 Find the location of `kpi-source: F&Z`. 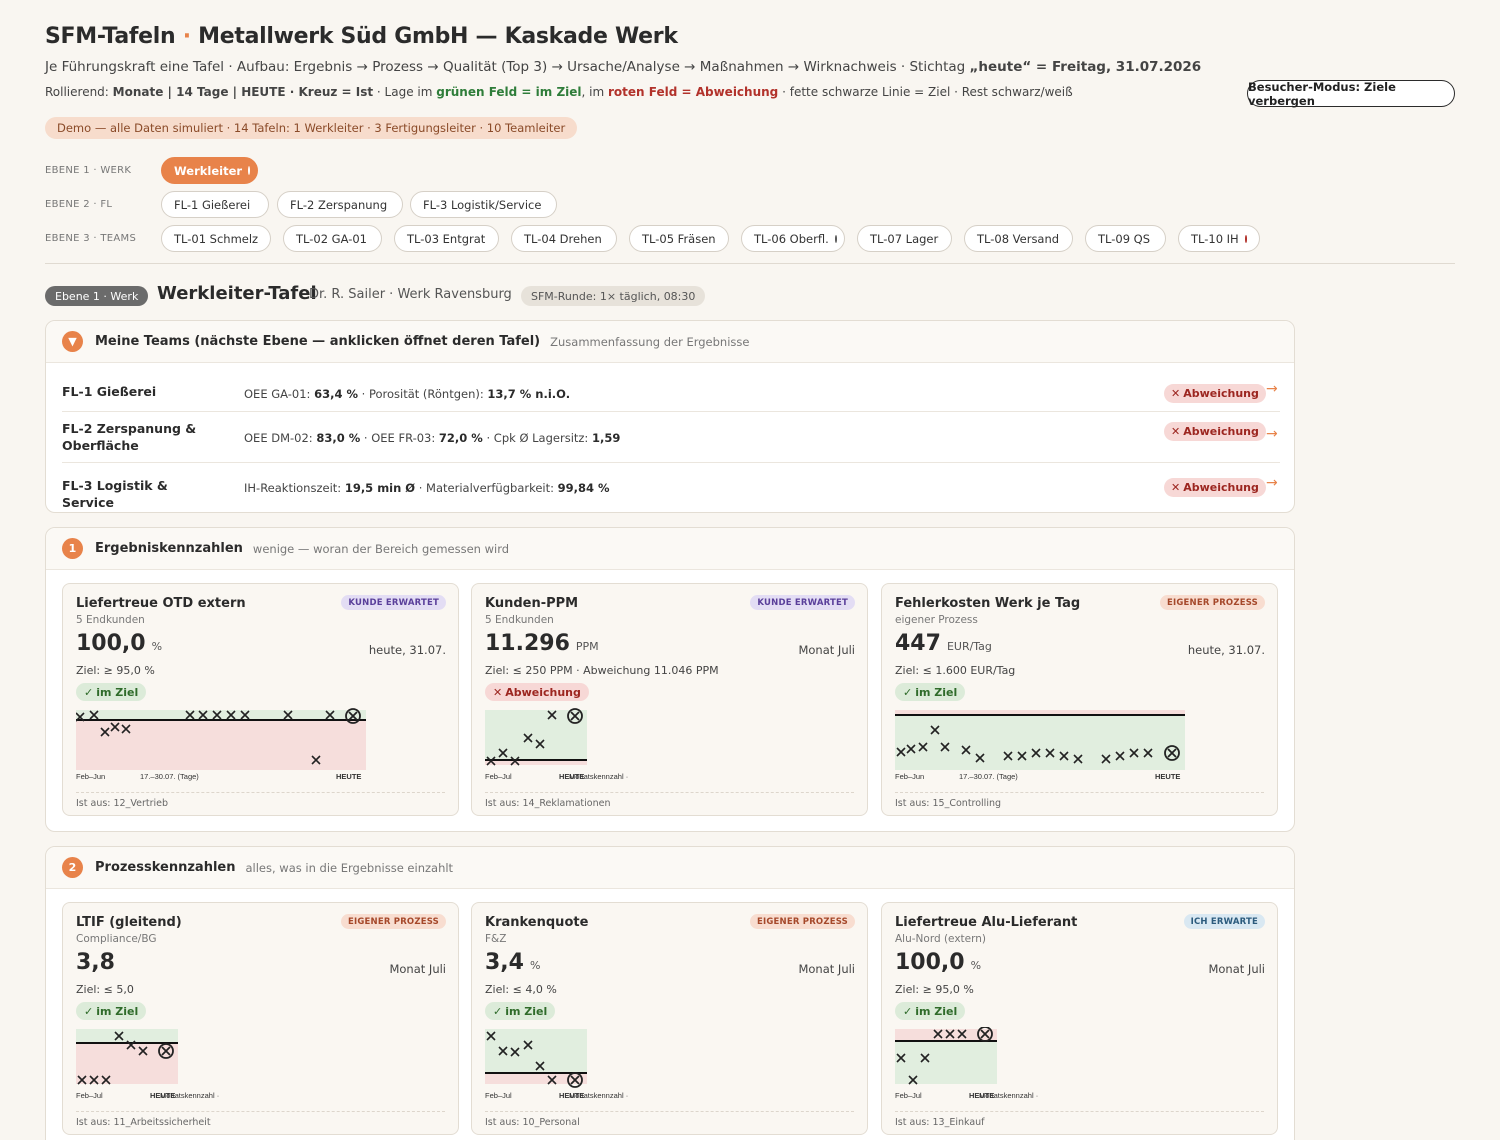

kpi-source: F&Z is located at coordinates (496, 939).